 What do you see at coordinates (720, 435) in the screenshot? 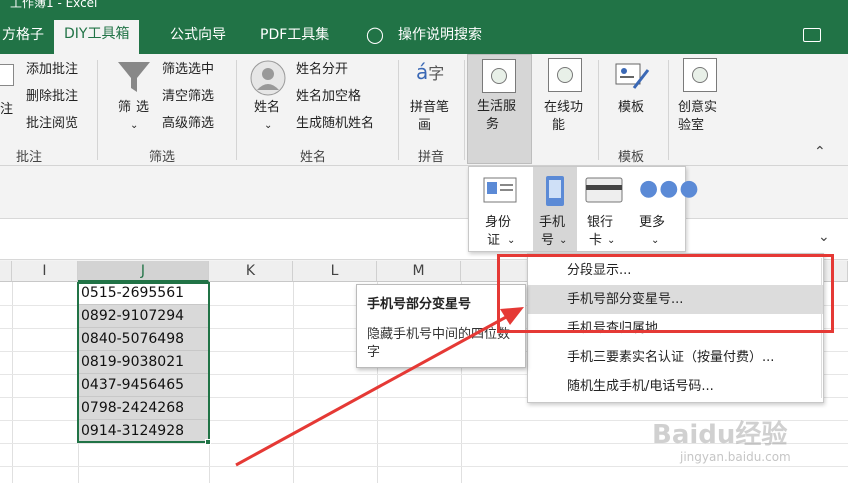
I see `watermark-brand: Baidu经验` at bounding box center [720, 435].